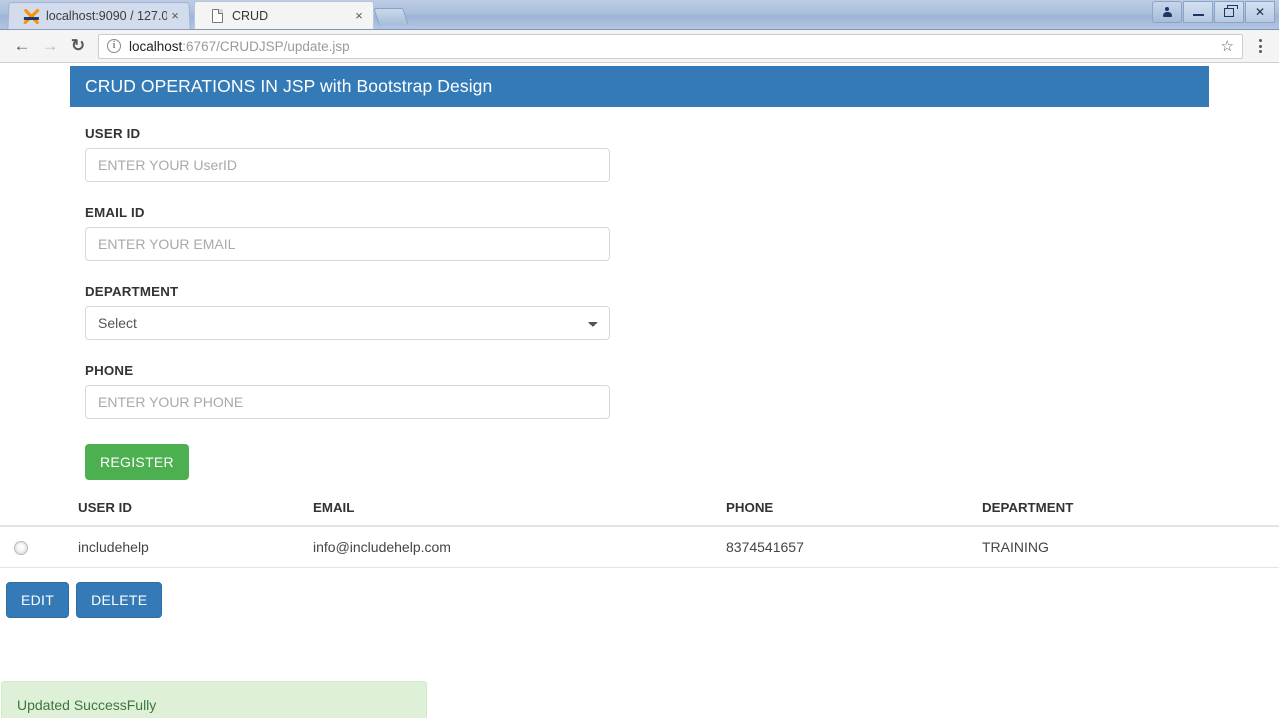 Image resolution: width=1279 pixels, height=718 pixels. I want to click on browser-tab-phpmyadmin: localhost:9090 / 127.0.0. ×, so click(99, 16).